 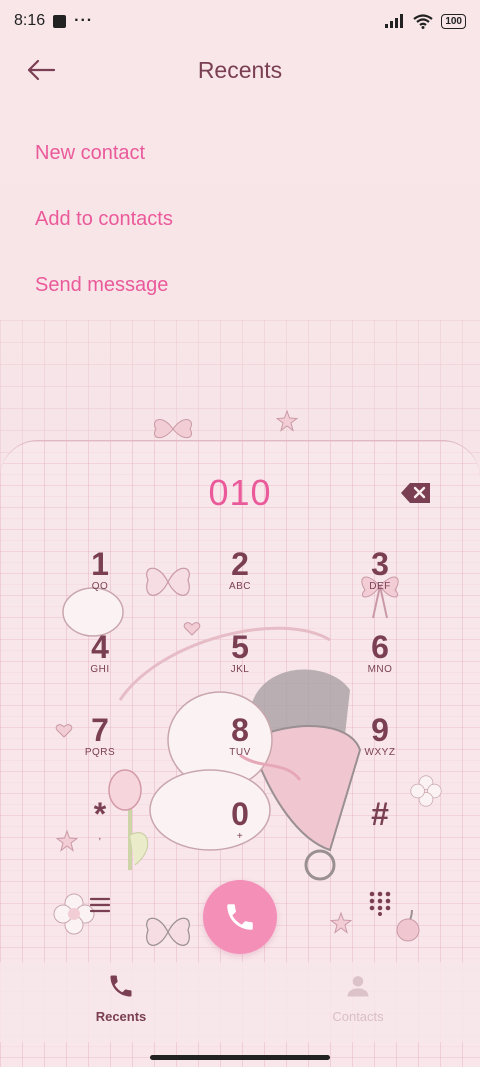 What do you see at coordinates (240, 647) in the screenshot?
I see `key-digit: 5` at bounding box center [240, 647].